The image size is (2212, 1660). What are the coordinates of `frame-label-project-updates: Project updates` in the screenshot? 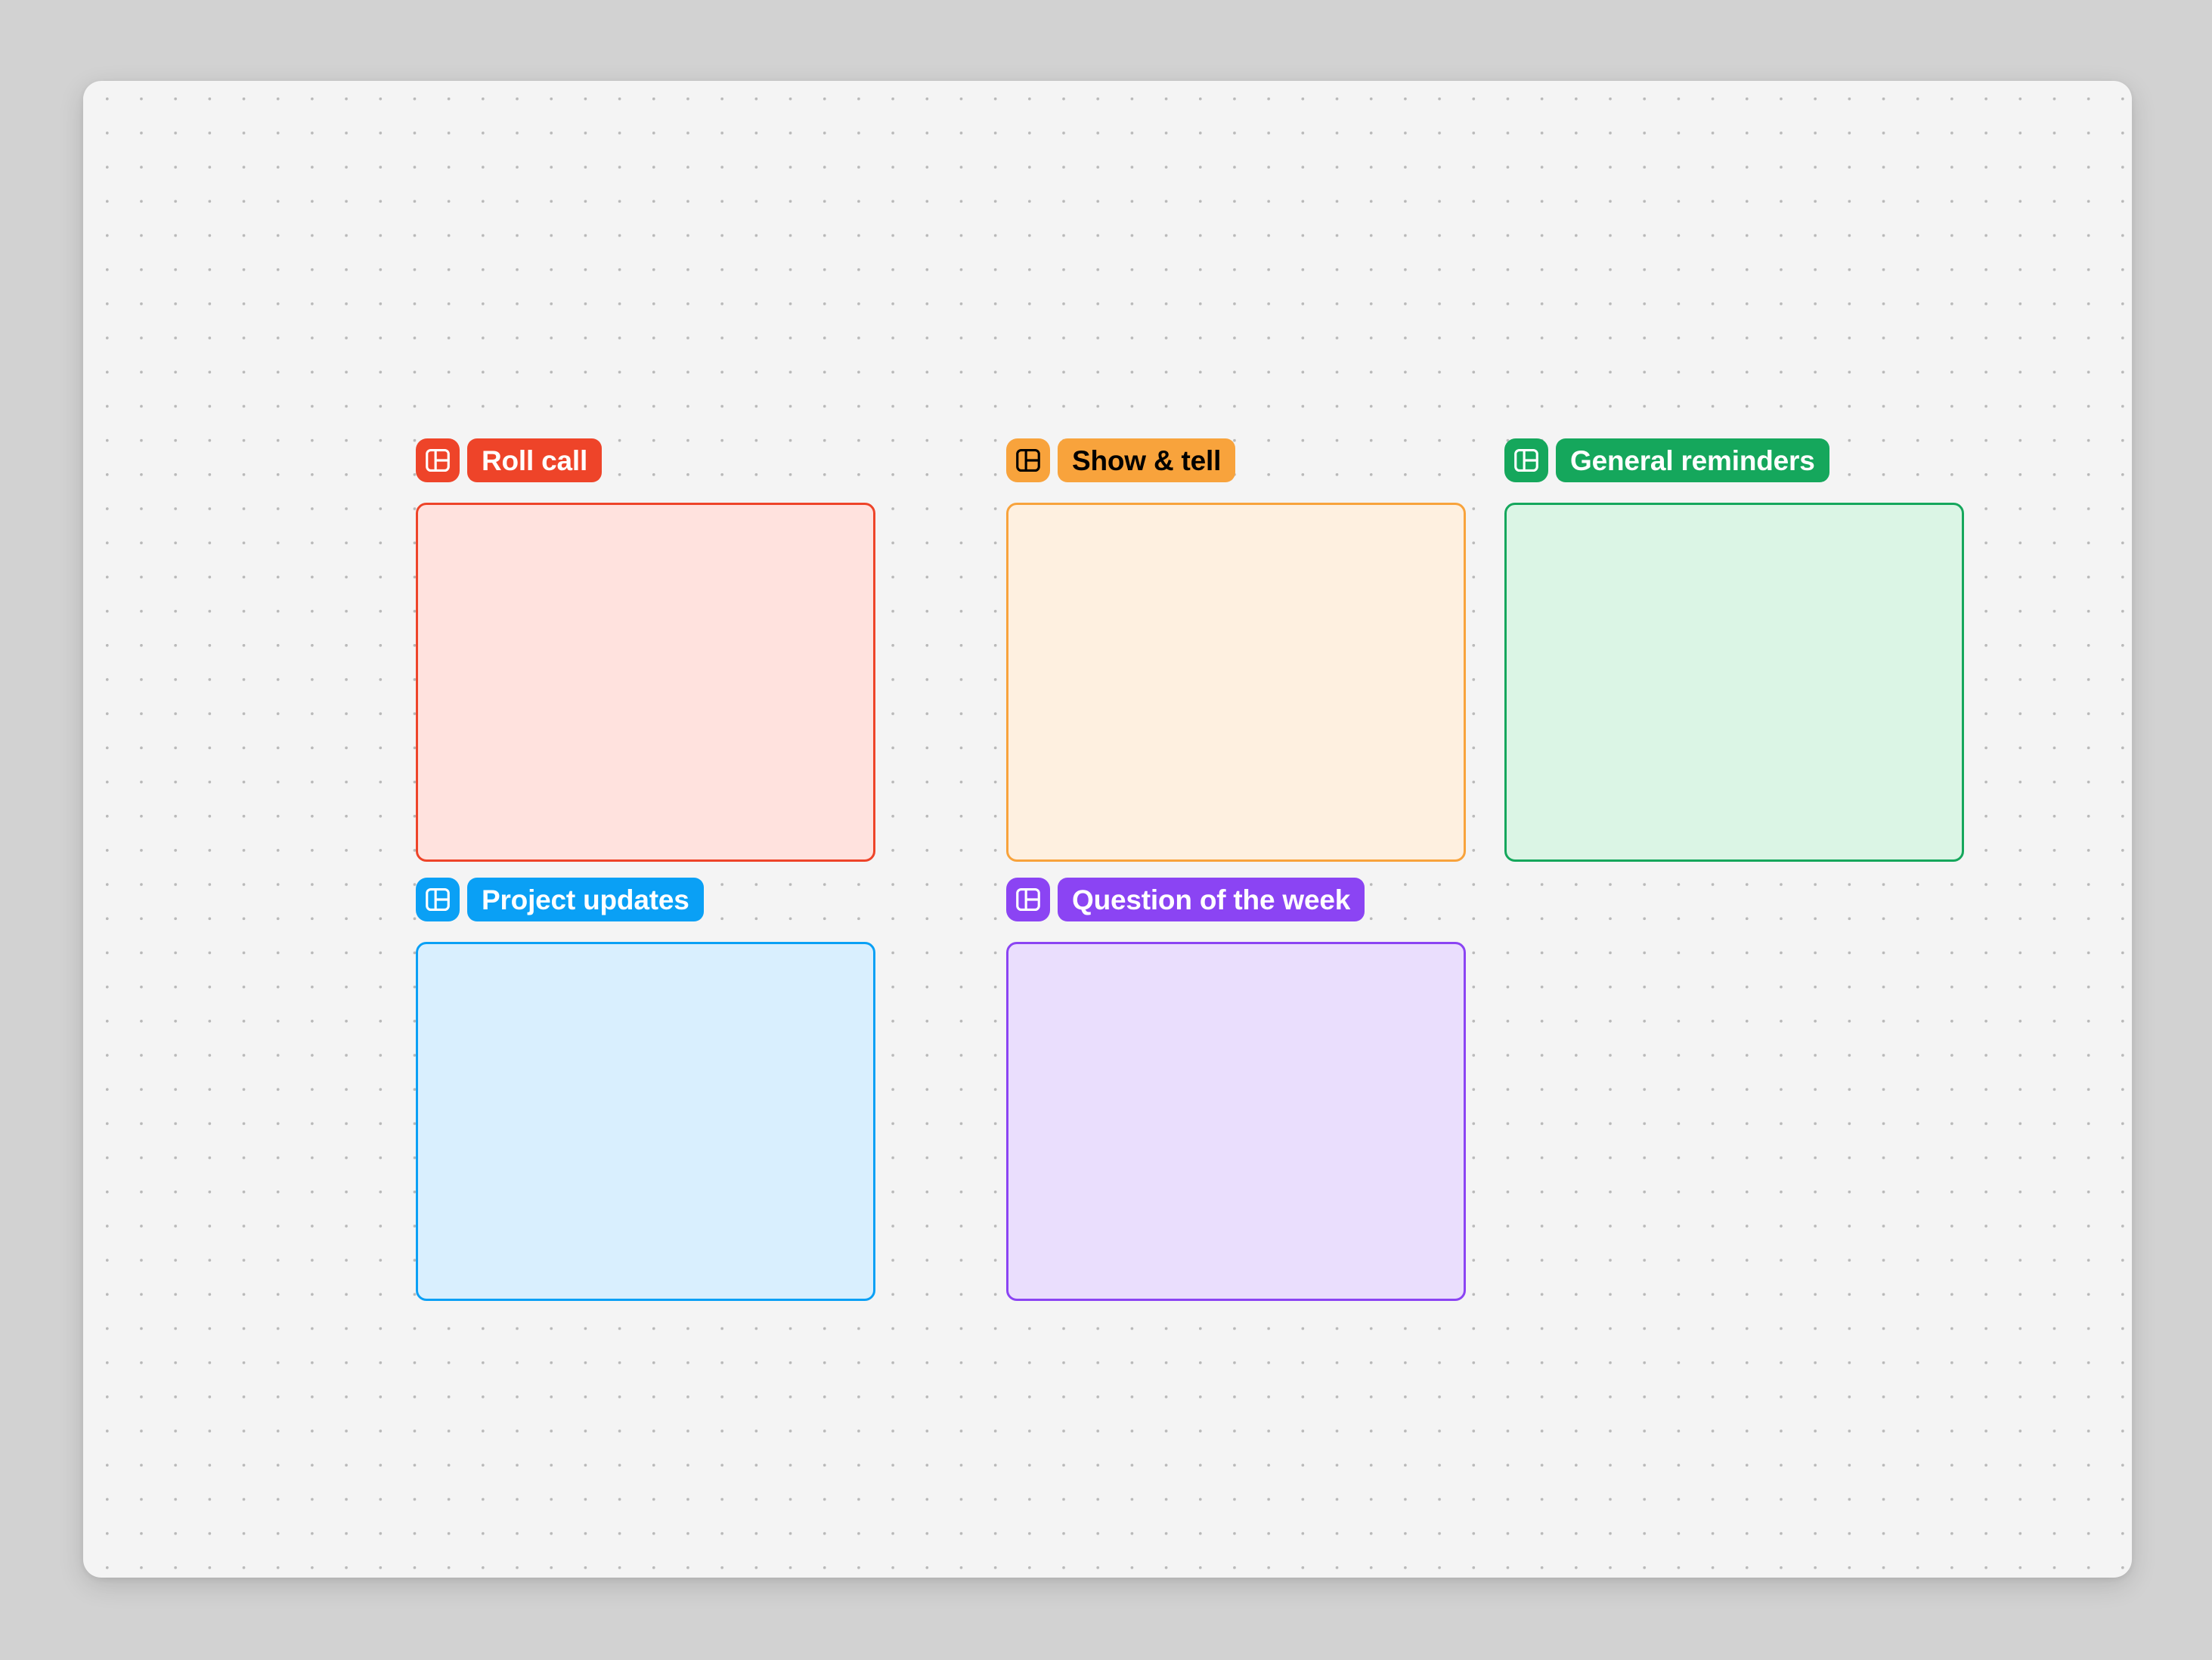 It's located at (560, 899).